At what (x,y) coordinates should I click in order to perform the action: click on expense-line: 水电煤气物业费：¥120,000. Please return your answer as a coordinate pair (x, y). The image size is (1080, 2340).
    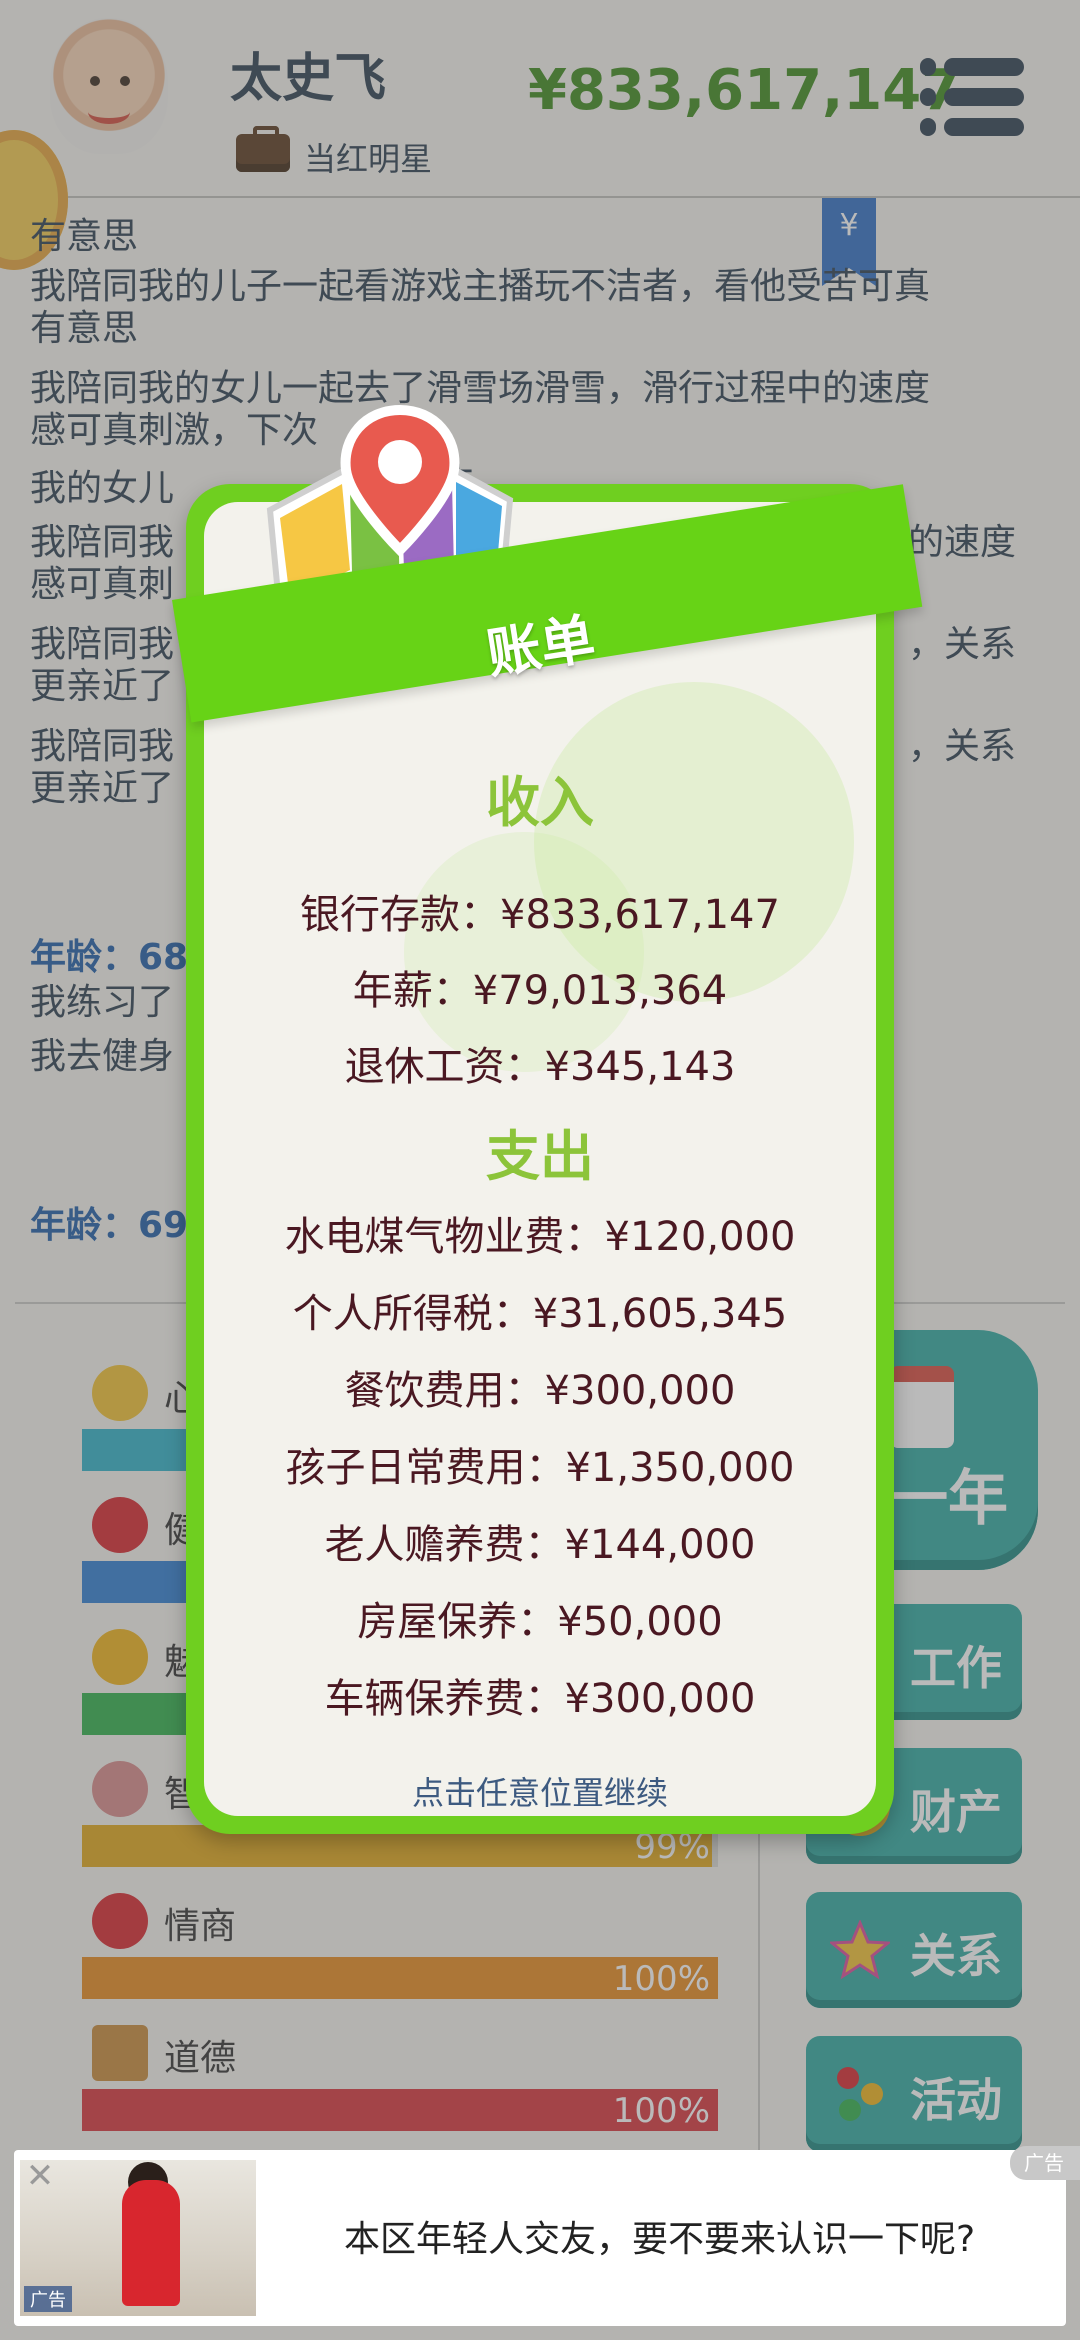
    Looking at the image, I should click on (540, 1237).